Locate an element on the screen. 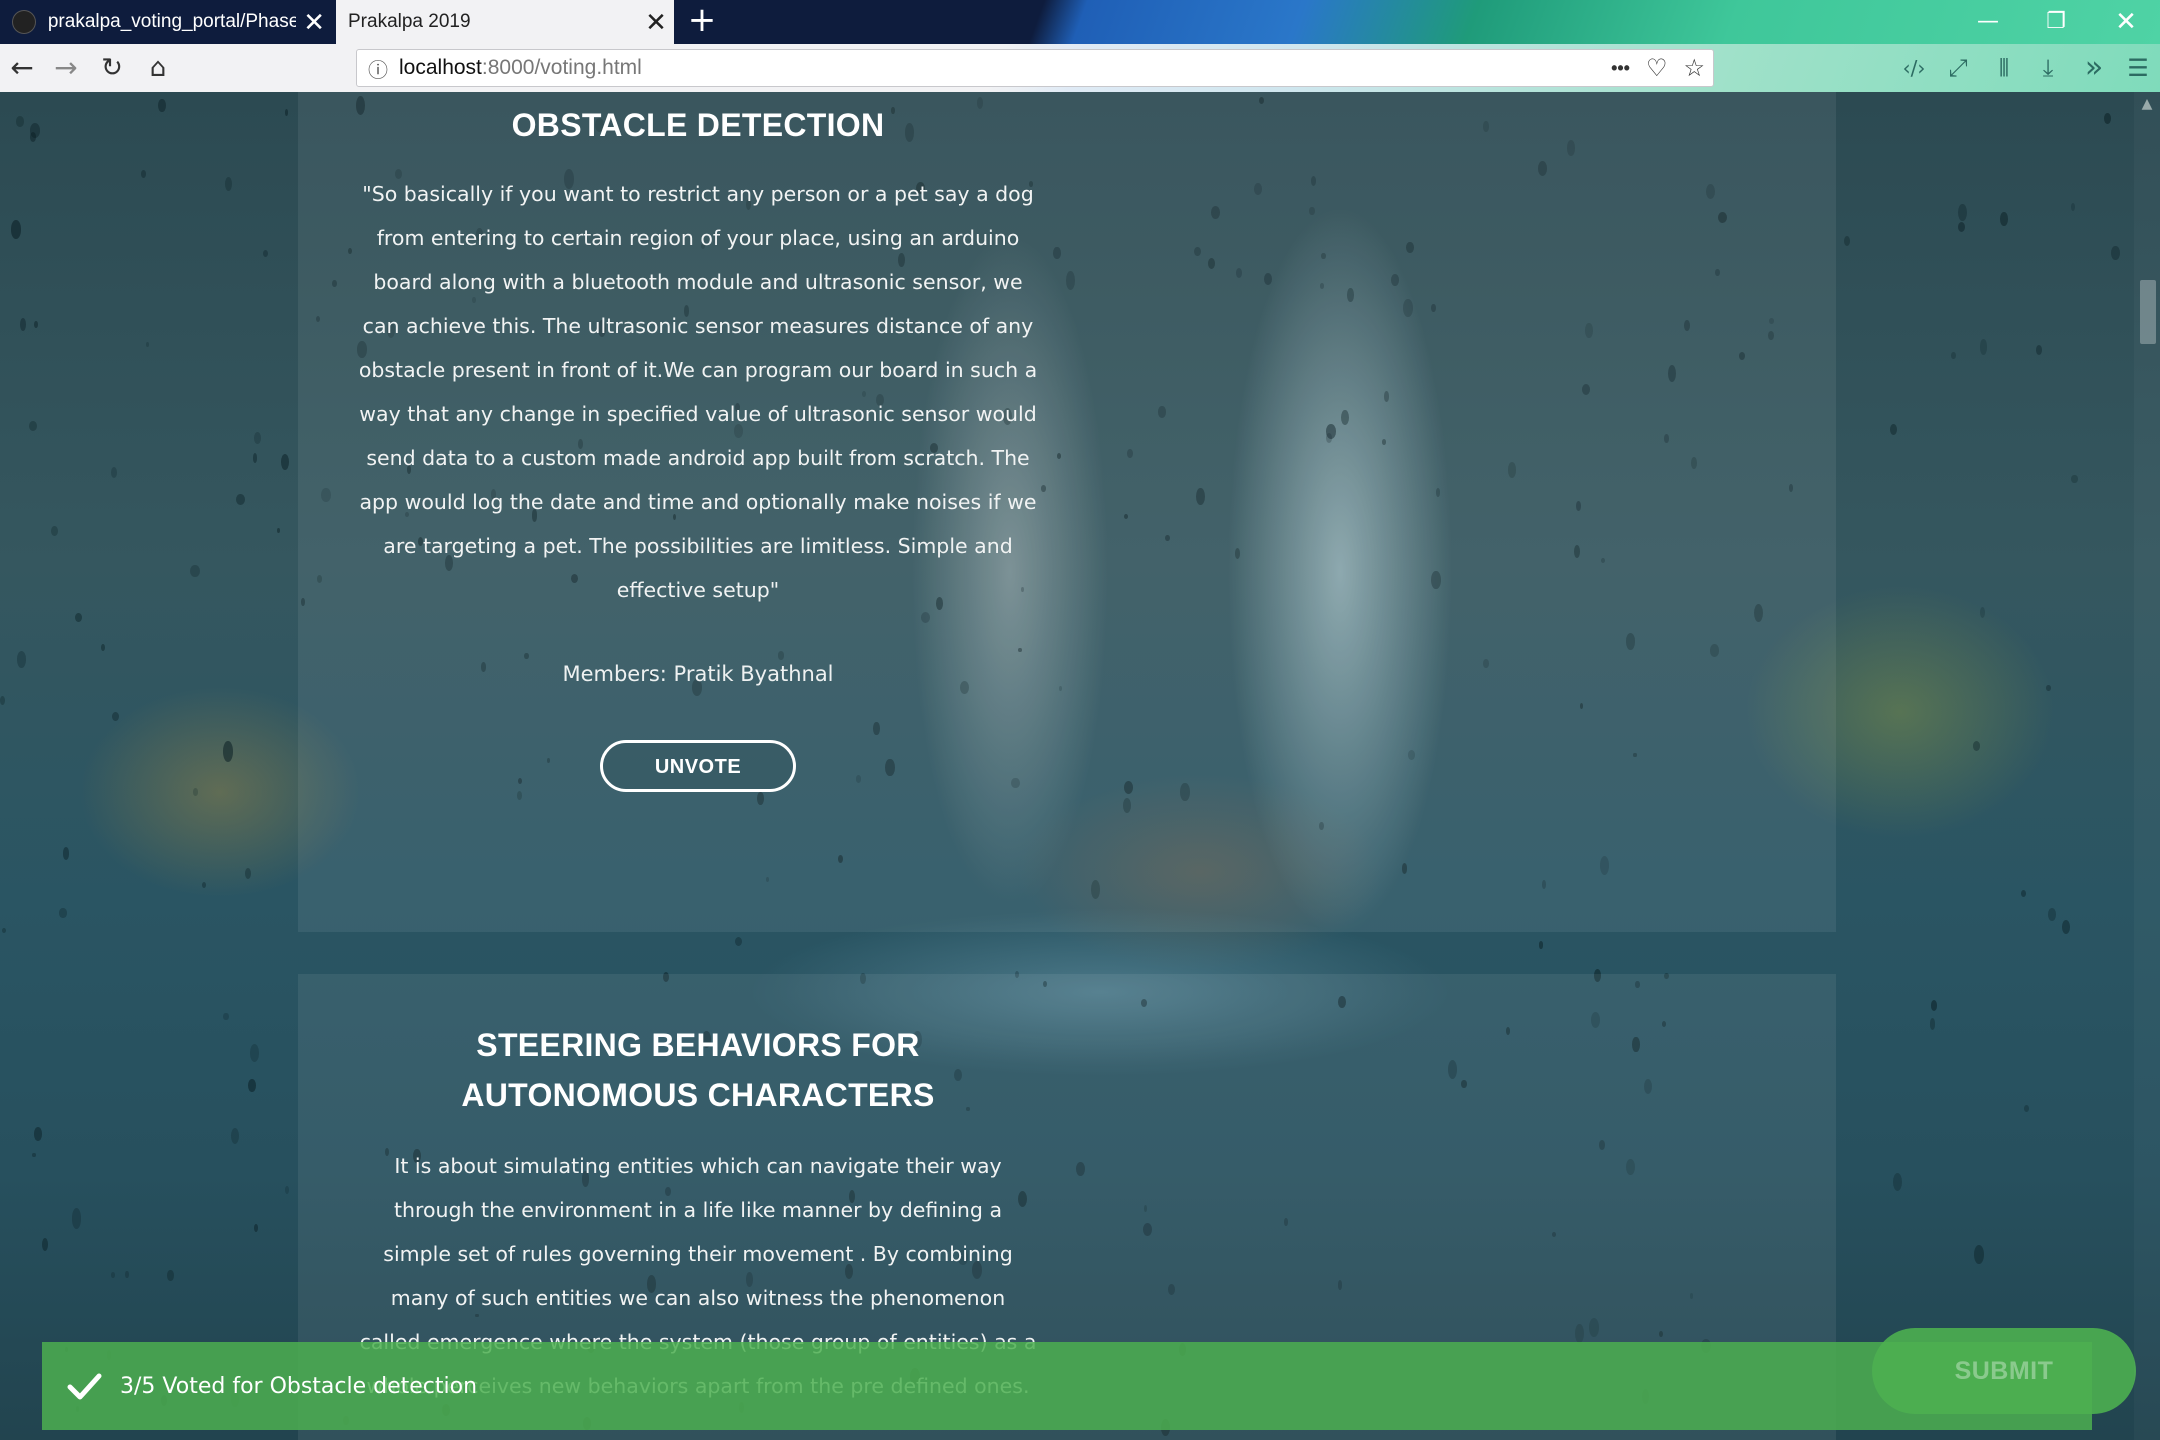 The image size is (2160, 1440). toast-text: 3/5 Voted for Obstacle detection is located at coordinates (299, 1386).